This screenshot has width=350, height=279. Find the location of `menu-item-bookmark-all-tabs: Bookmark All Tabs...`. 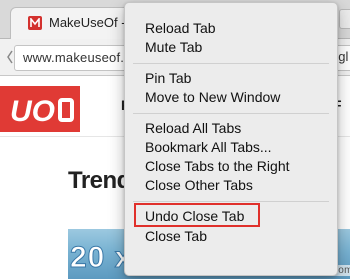

menu-item-bookmark-all-tabs: Bookmark All Tabs... is located at coordinates (208, 147).